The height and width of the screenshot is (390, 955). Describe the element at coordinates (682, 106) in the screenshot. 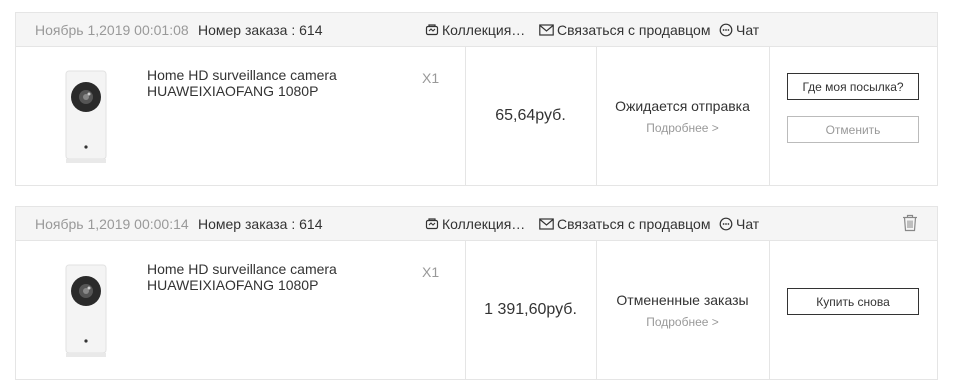

I see `order-status-text: Ожидается отправка` at that location.